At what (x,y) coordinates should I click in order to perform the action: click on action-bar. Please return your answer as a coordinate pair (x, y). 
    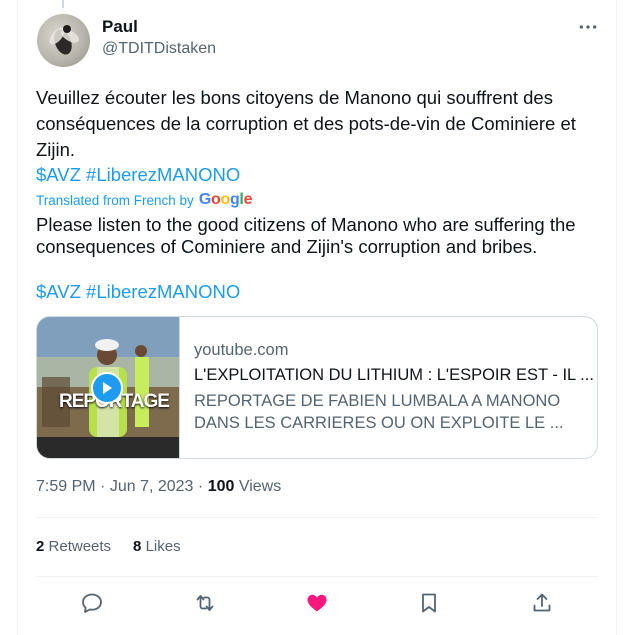
    Looking at the image, I should click on (317, 603).